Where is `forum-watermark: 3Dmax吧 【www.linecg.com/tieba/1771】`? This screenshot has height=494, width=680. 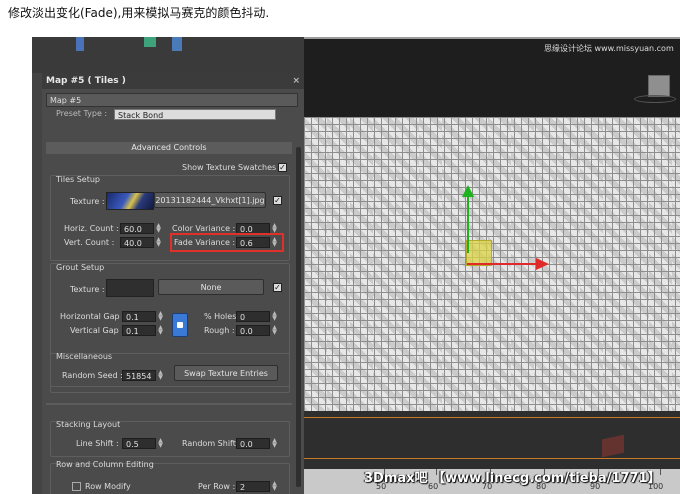 forum-watermark: 3Dmax吧 【www.linecg.com/tieba/1771】 is located at coordinates (512, 478).